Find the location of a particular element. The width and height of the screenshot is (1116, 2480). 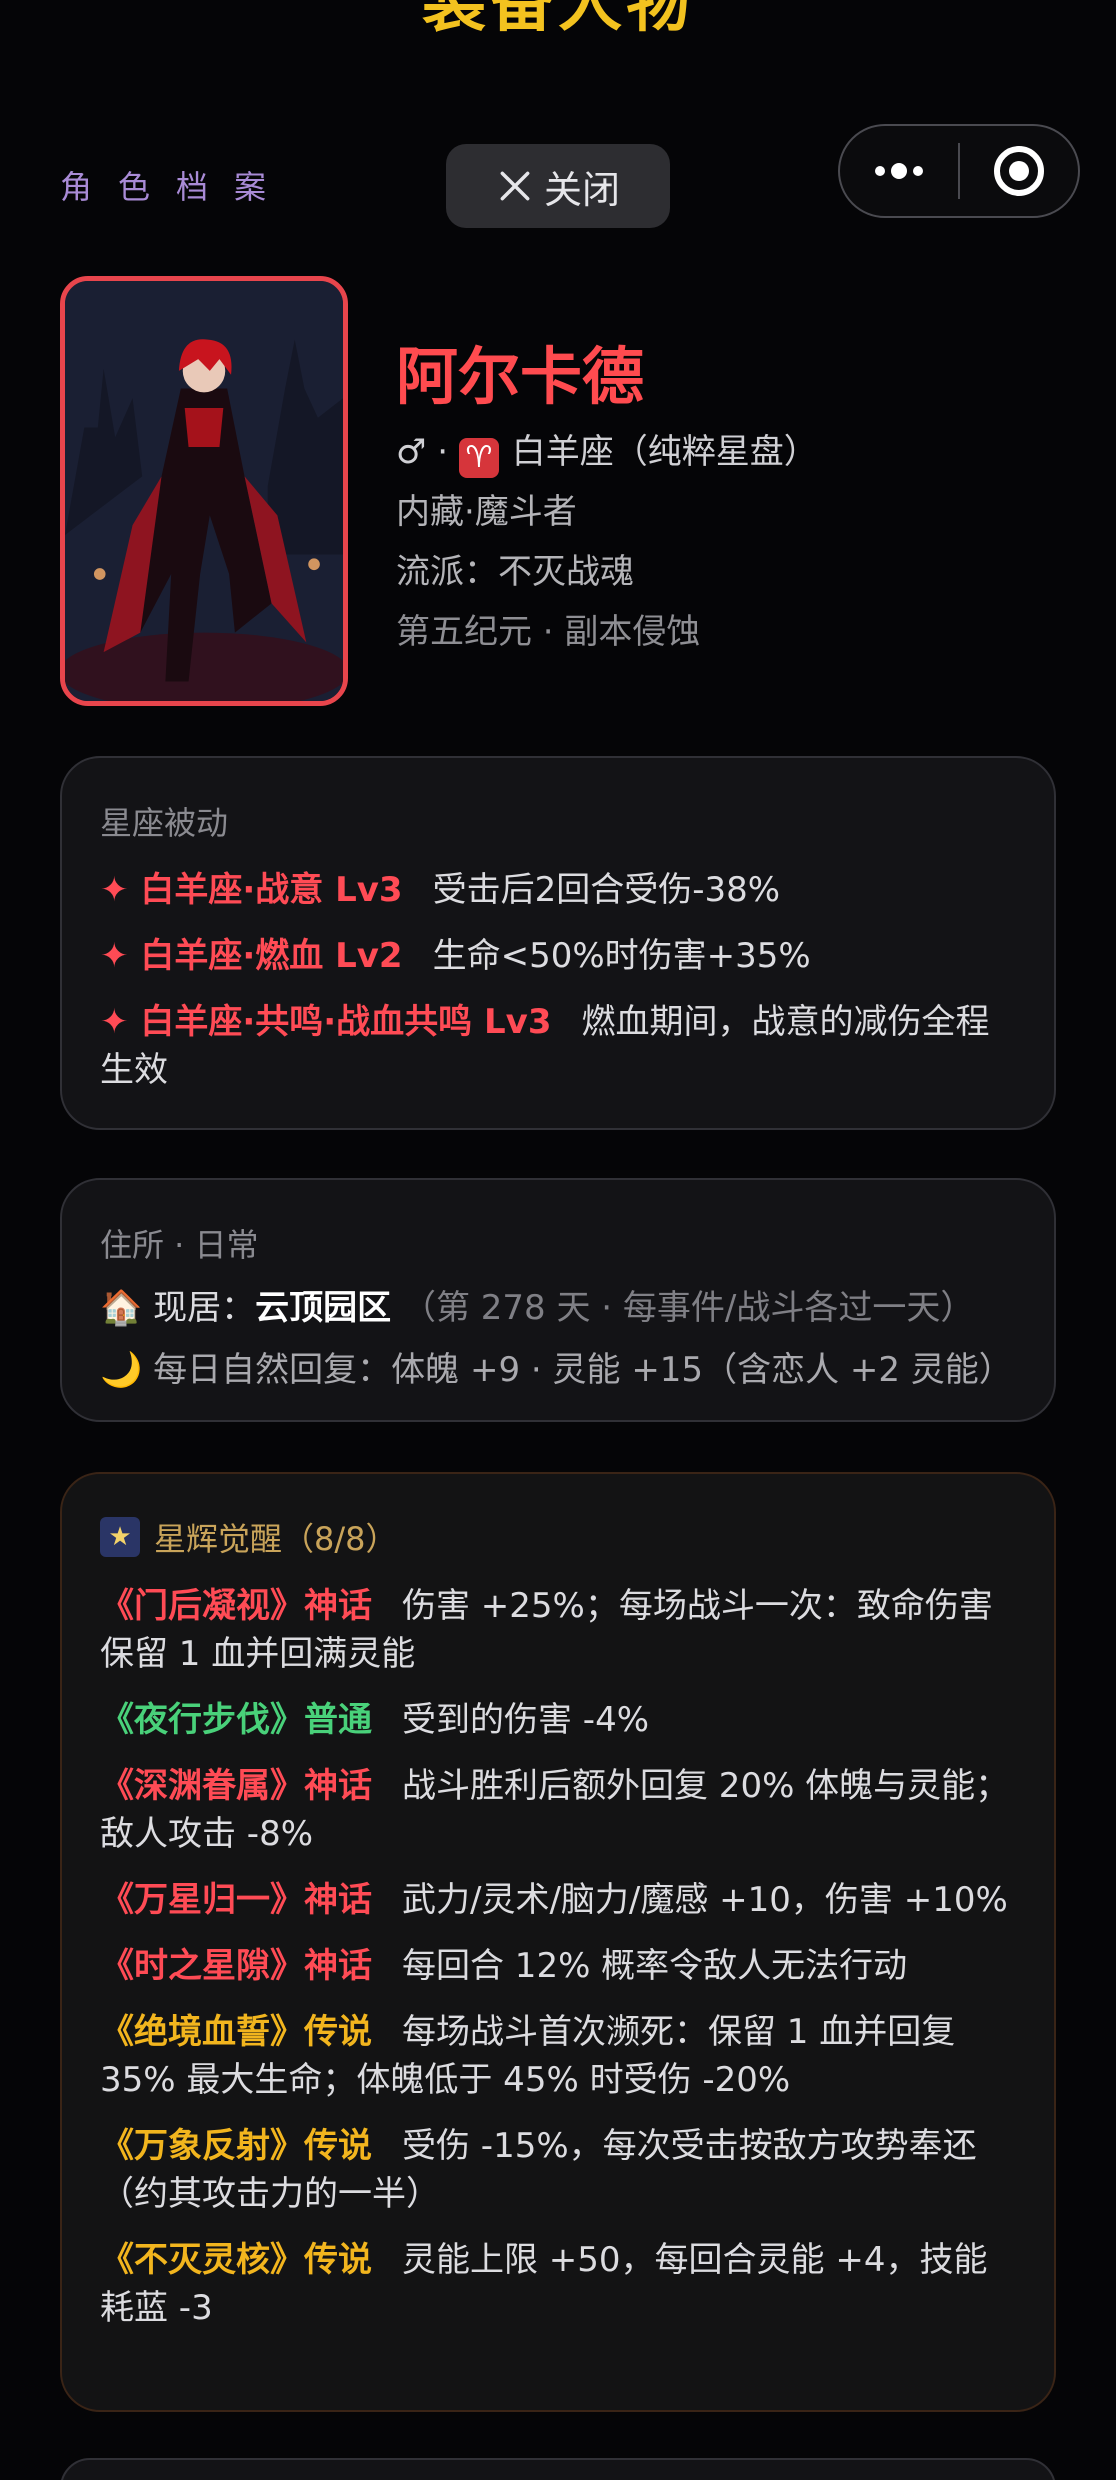

awakening-item: 《不灭灵核》传说 灵能上限 +50，每回合灵能 +4，技能耗蓝 -3 is located at coordinates (558, 2284).